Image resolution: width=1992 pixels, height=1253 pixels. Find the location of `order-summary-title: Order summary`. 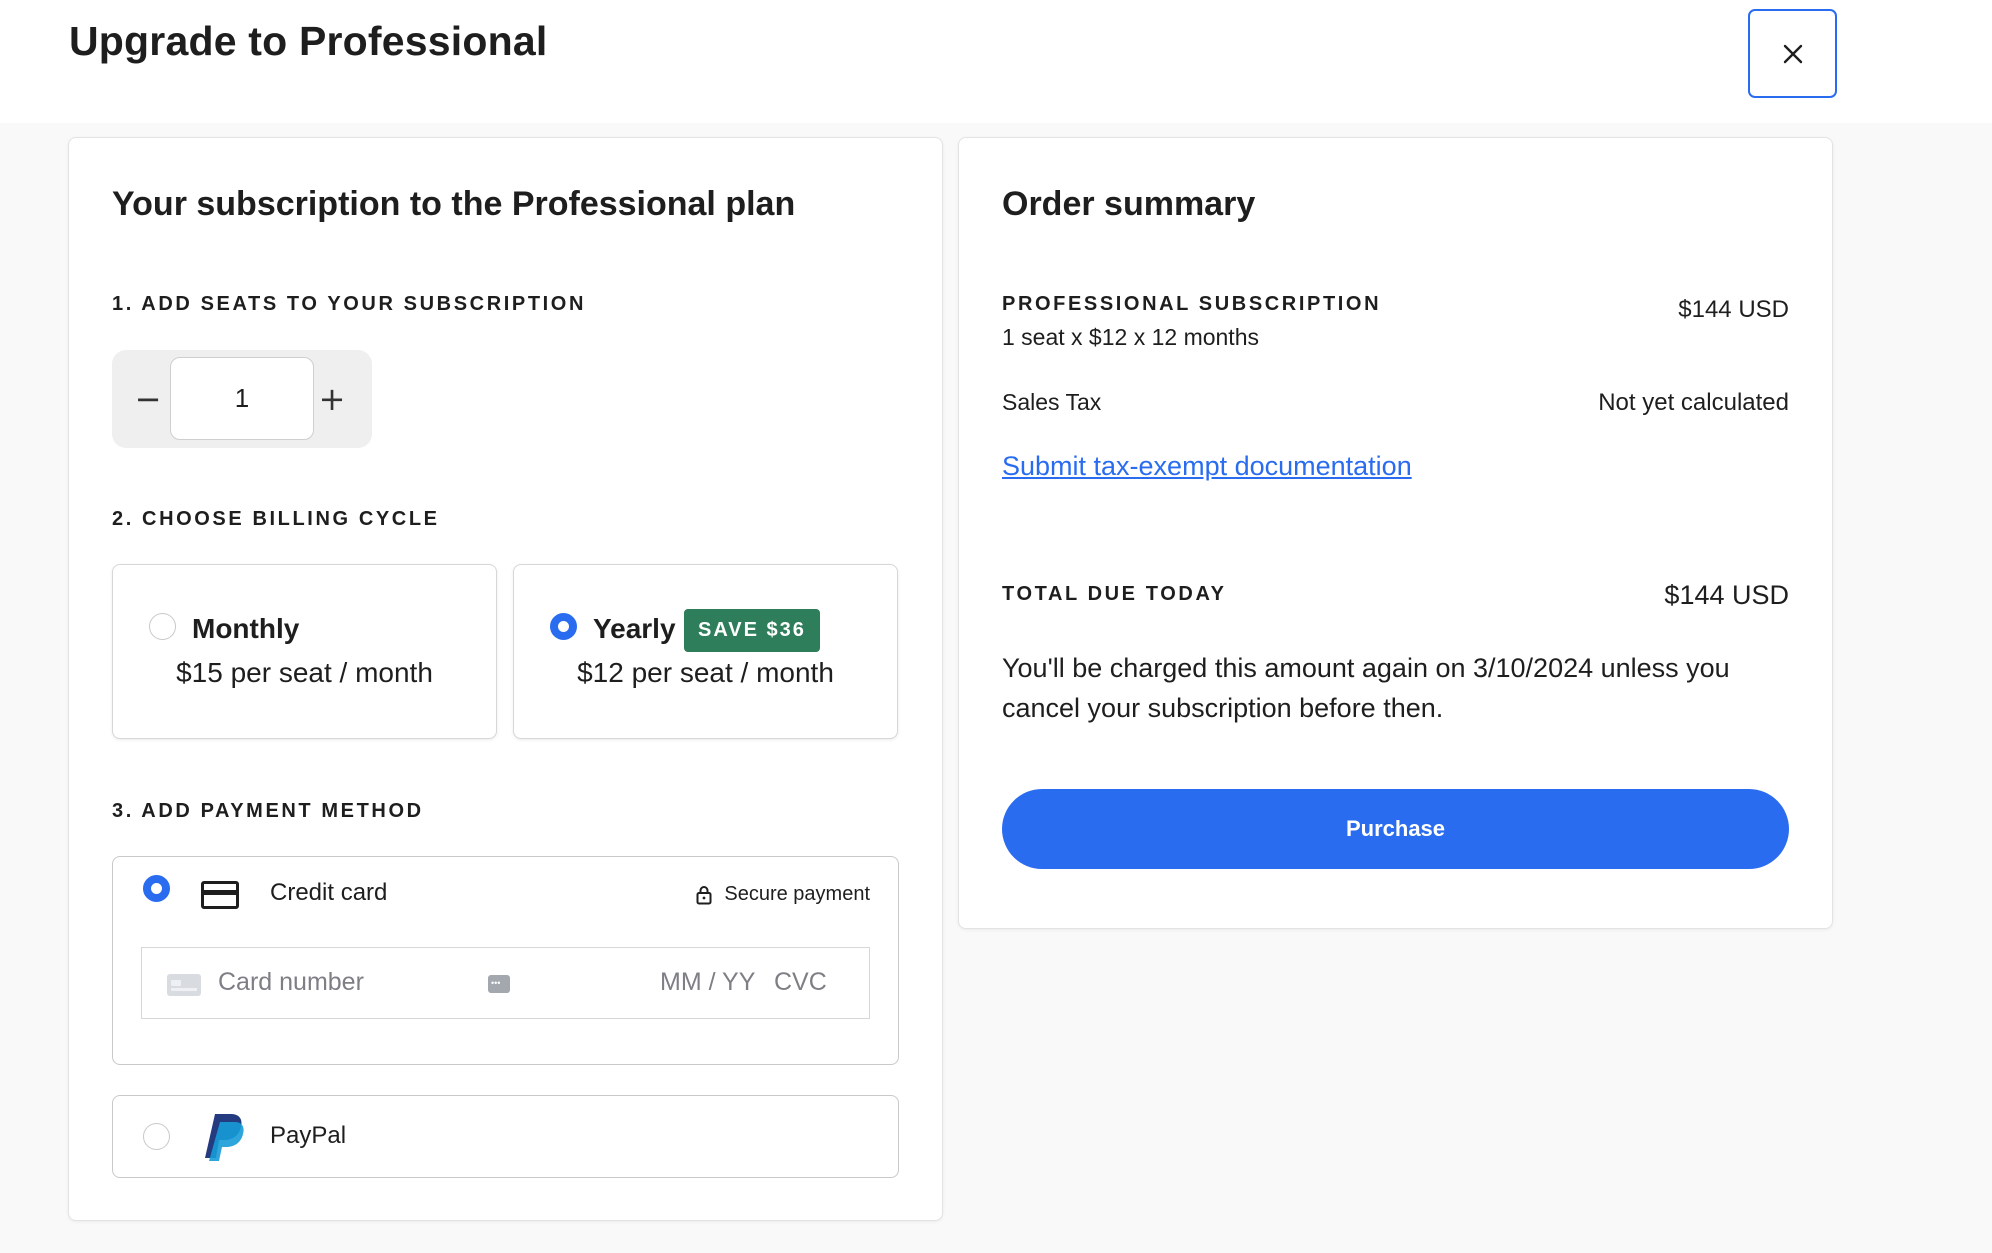

order-summary-title: Order summary is located at coordinates (1129, 204).